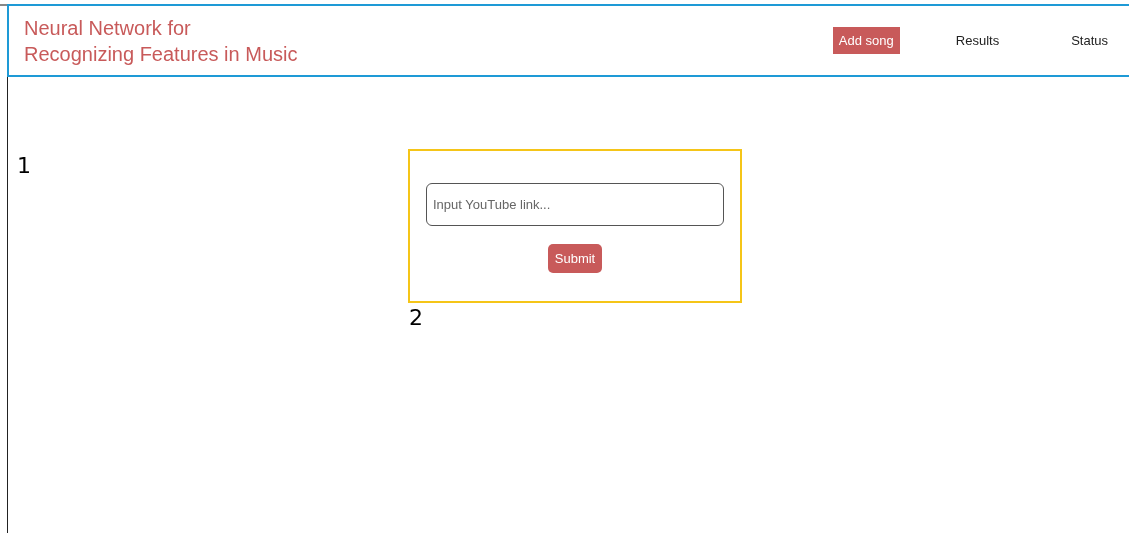 The width and height of the screenshot is (1129, 535). I want to click on annotation-number: 2, so click(416, 318).